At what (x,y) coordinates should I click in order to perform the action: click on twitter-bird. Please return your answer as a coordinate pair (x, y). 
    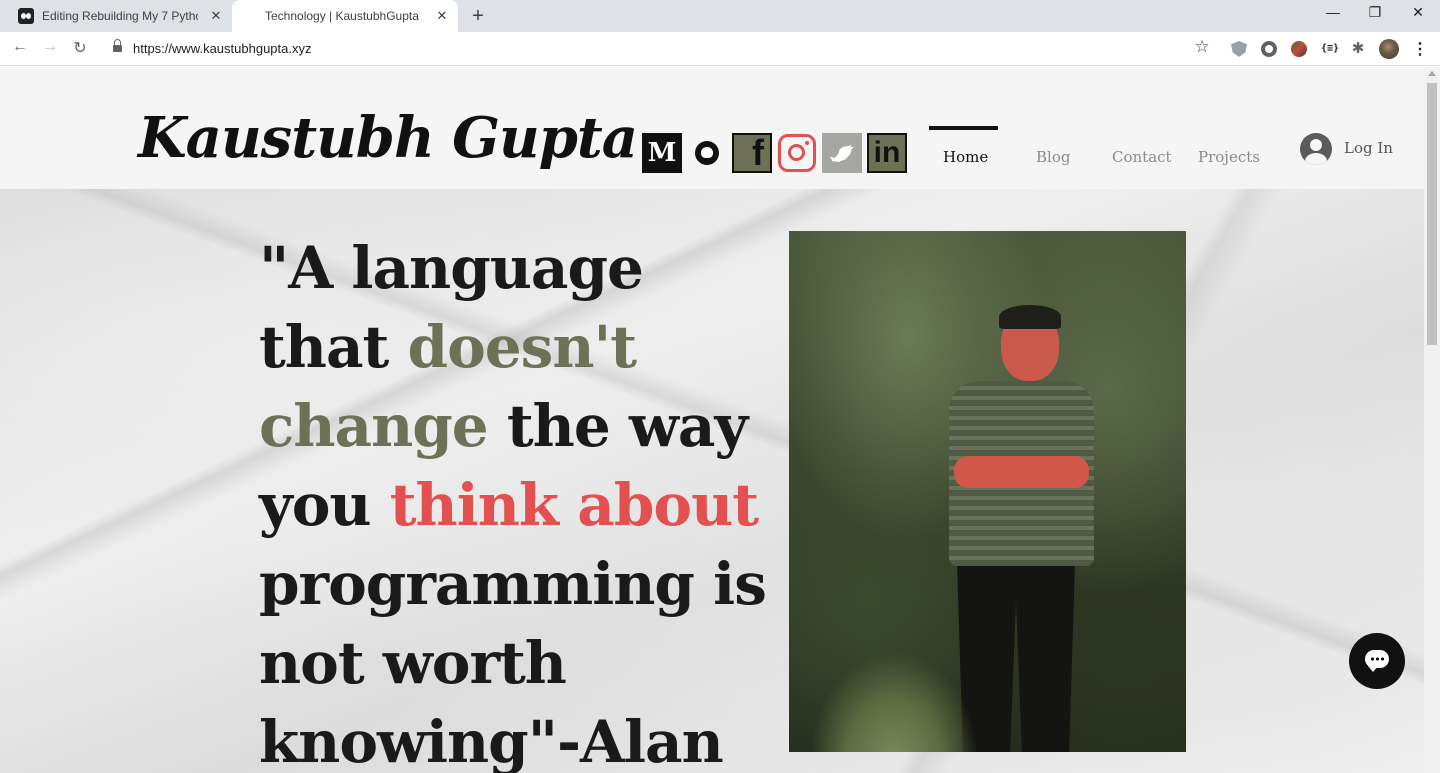
    Looking at the image, I should click on (842, 153).